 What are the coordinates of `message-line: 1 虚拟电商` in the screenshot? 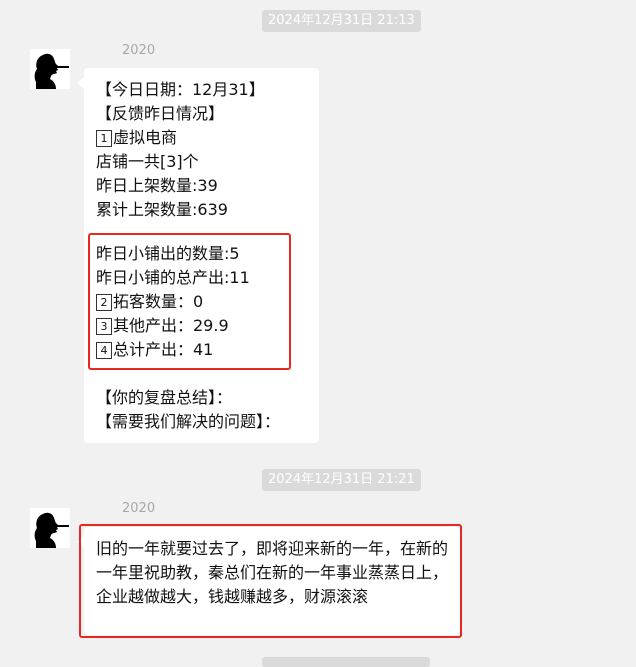 It's located at (136, 138).